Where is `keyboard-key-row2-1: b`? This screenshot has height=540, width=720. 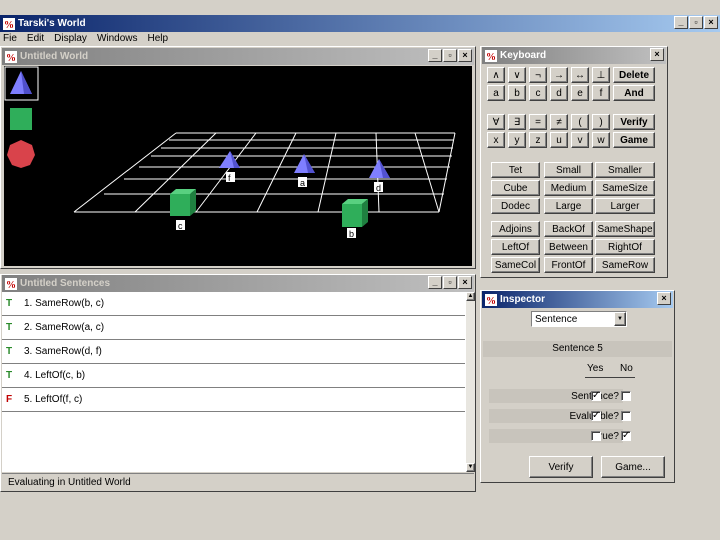
keyboard-key-row2-1: b is located at coordinates (517, 93).